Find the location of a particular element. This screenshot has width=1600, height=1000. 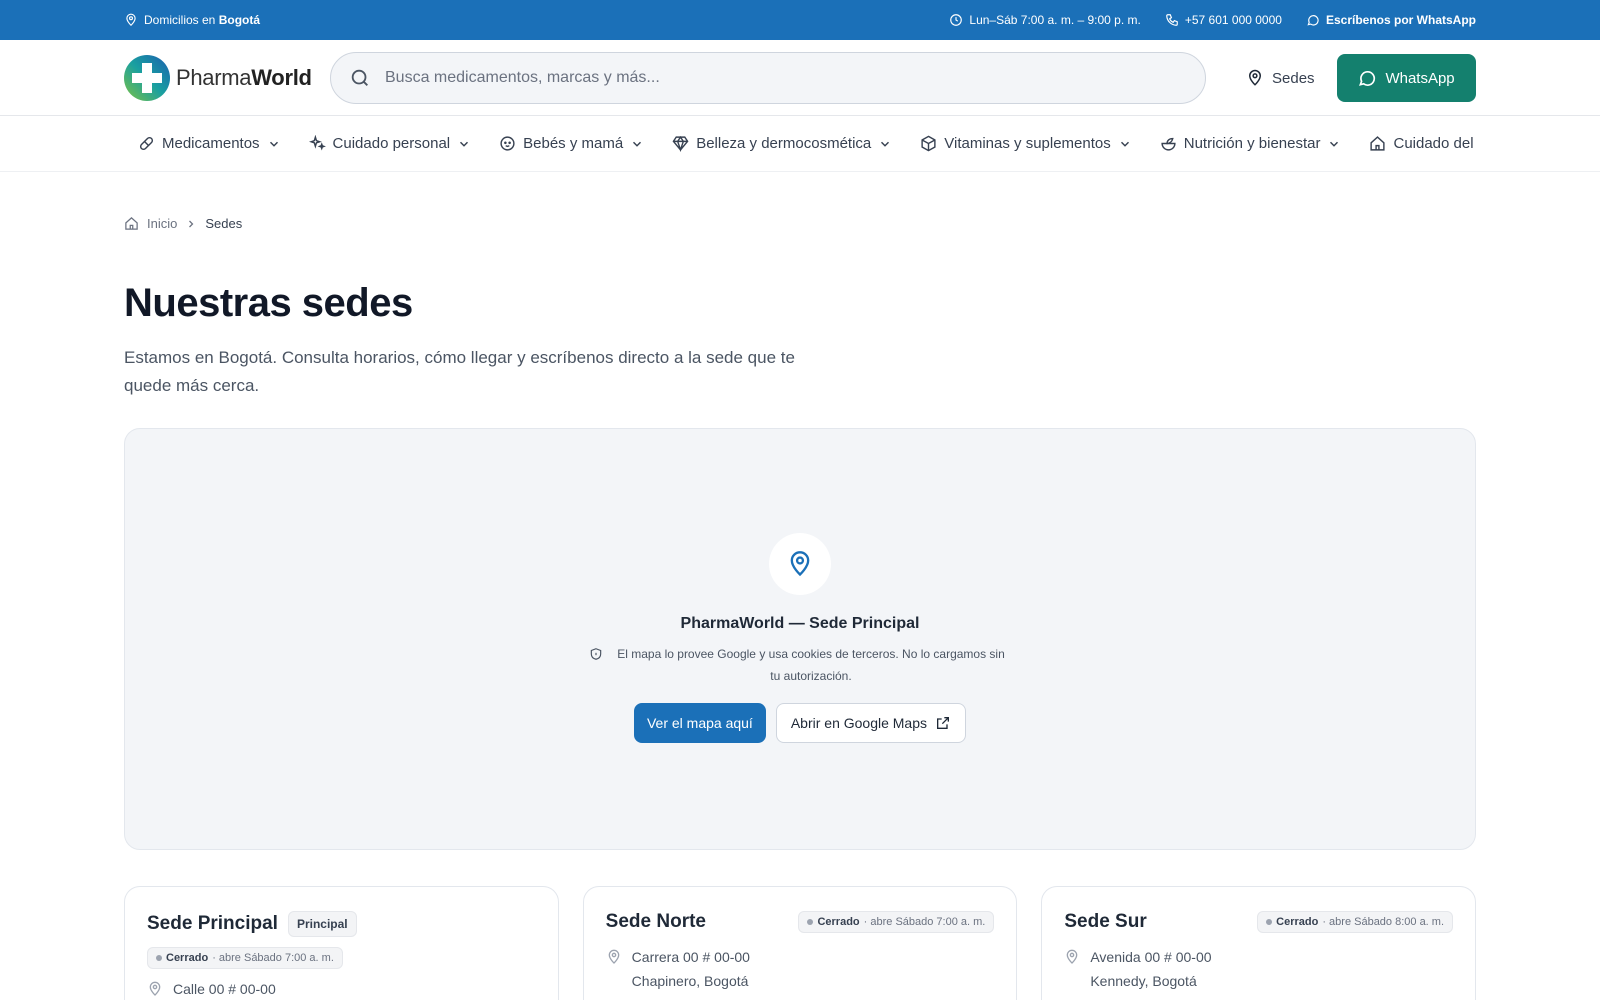

open-google-maps-label: Abrir en Google Maps is located at coordinates (859, 723).